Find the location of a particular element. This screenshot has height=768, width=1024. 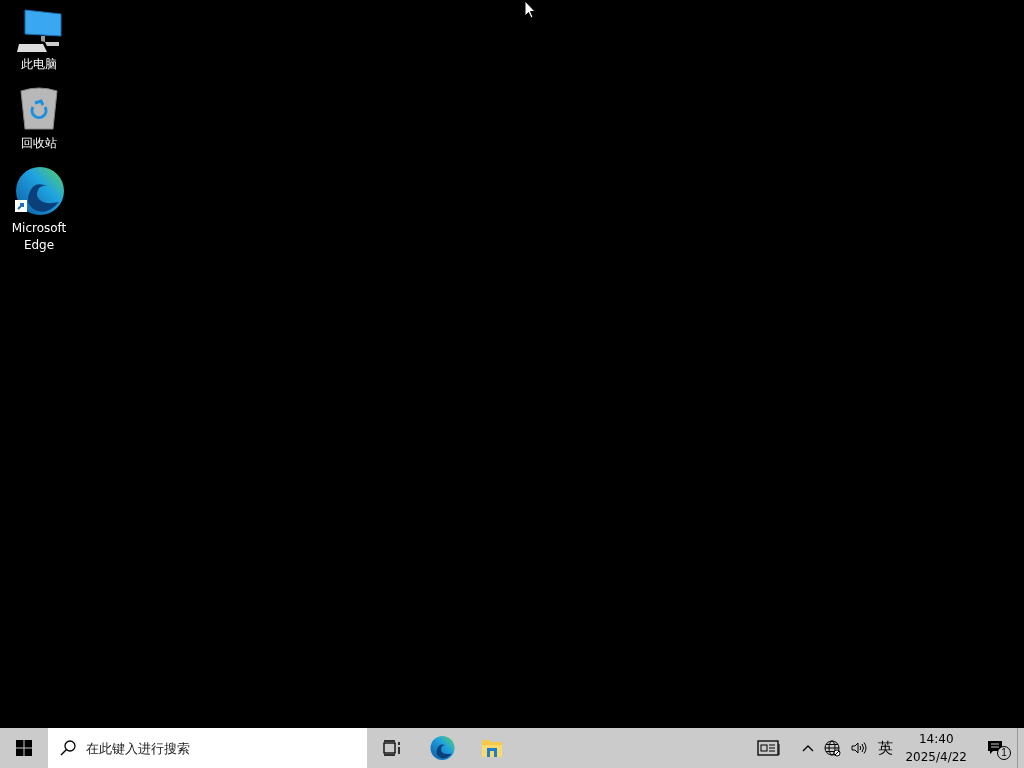

folder-icon is located at coordinates (492, 748).